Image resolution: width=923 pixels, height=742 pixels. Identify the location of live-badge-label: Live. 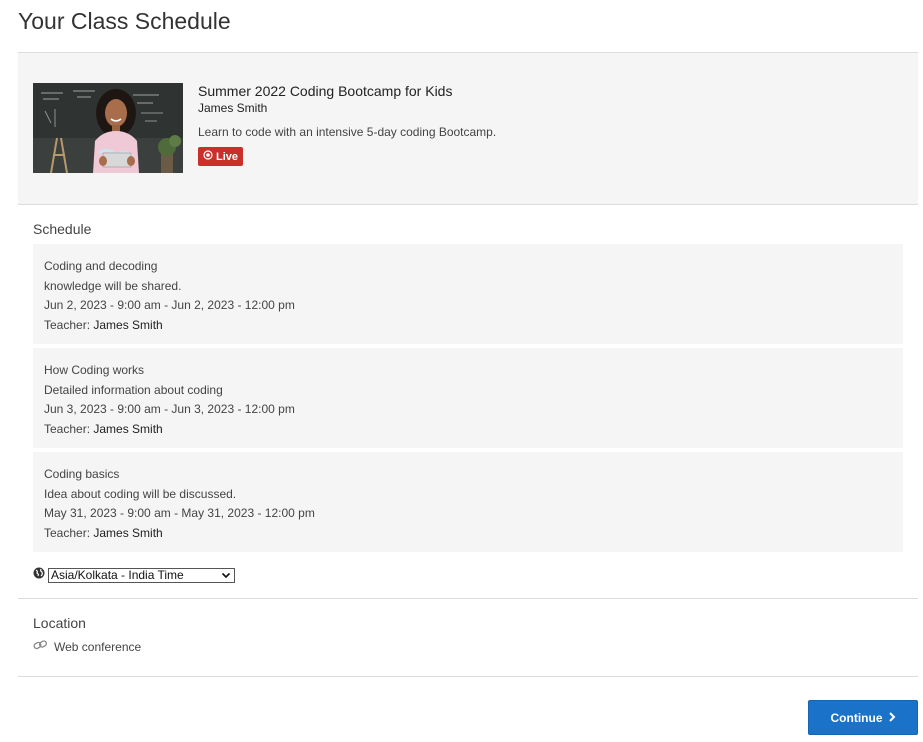
(227, 156).